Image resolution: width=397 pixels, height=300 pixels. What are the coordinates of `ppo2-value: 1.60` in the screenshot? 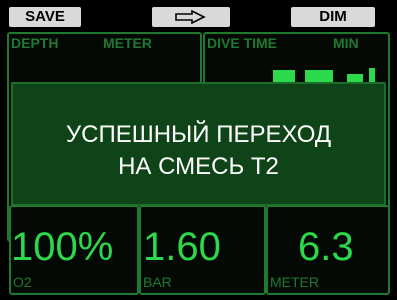 It's located at (182, 247).